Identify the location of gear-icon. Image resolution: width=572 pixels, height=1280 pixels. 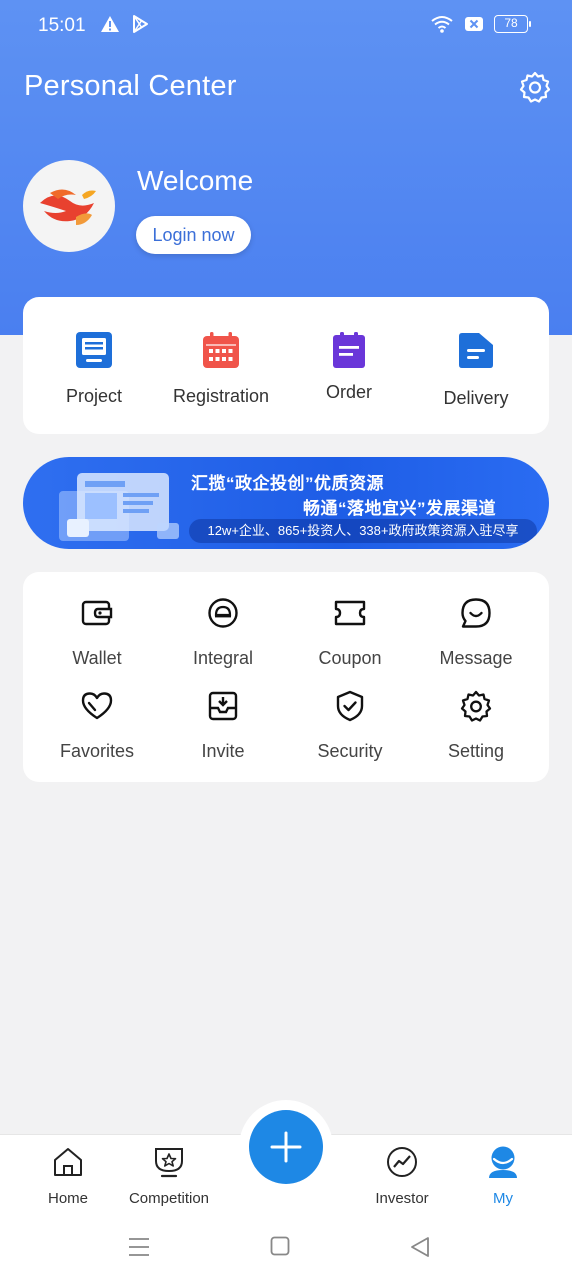
(476, 706).